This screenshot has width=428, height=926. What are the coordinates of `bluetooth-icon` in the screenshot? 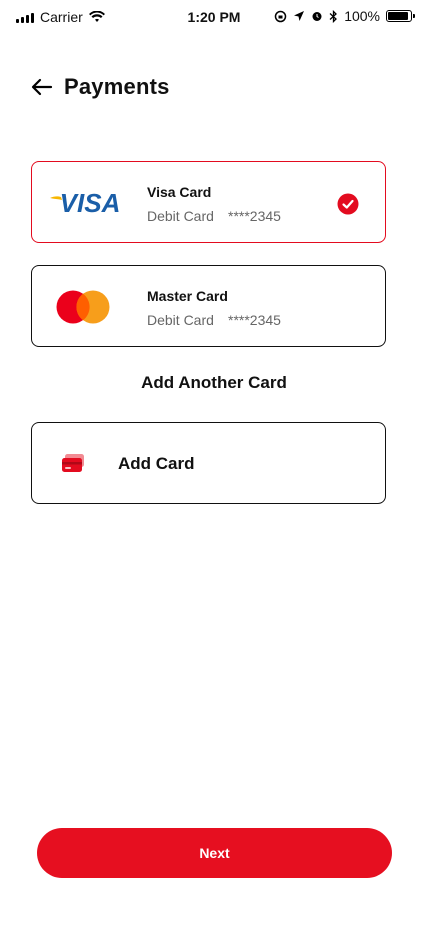 It's located at (333, 16).